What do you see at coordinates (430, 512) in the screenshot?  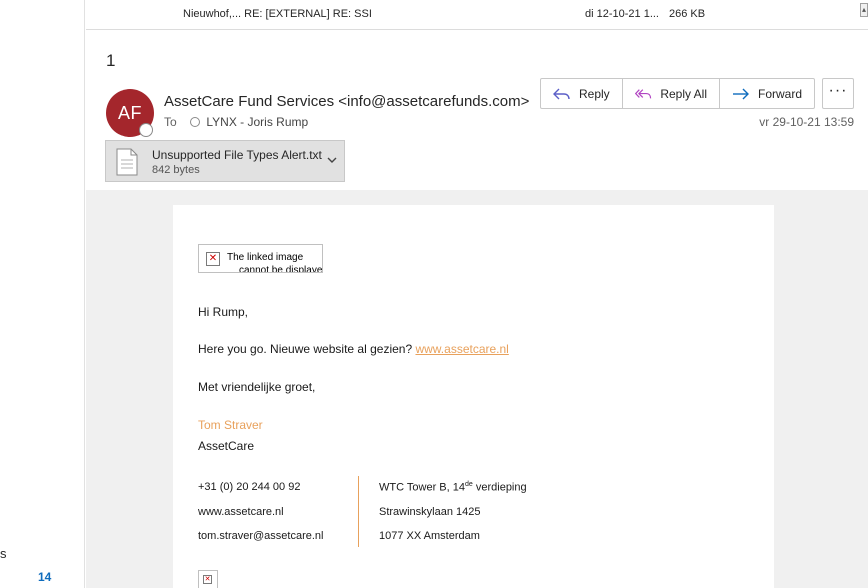 I see `signature-address-line-2: Strawinskylaan 1425` at bounding box center [430, 512].